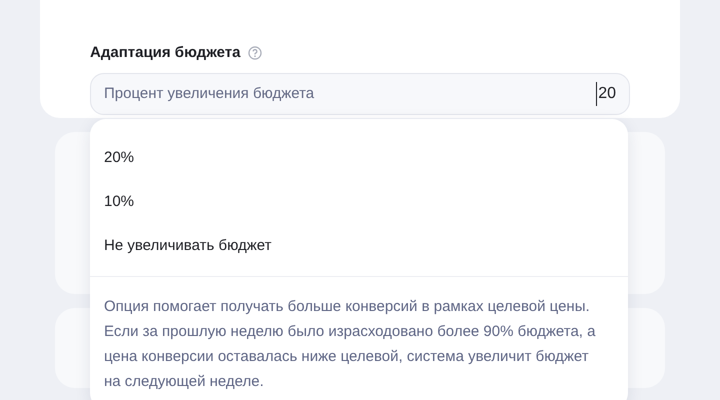  What do you see at coordinates (209, 94) in the screenshot?
I see `field-label: Процент увеличения бюджета` at bounding box center [209, 94].